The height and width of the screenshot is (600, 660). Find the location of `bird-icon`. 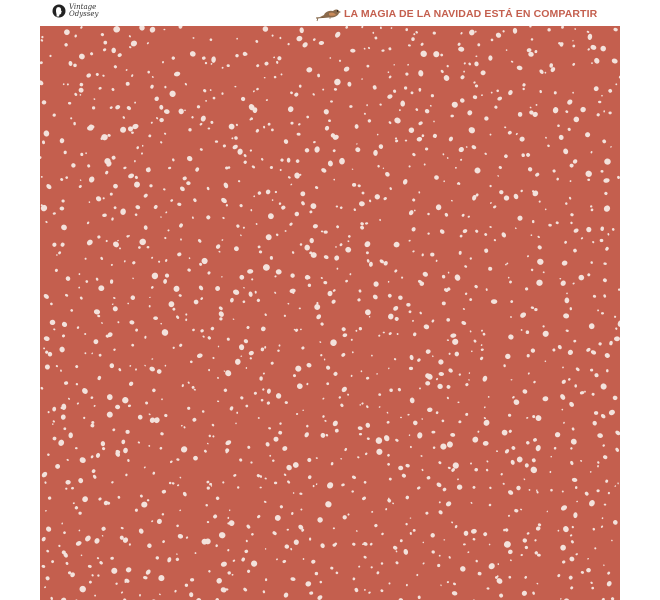

bird-icon is located at coordinates (328, 15).